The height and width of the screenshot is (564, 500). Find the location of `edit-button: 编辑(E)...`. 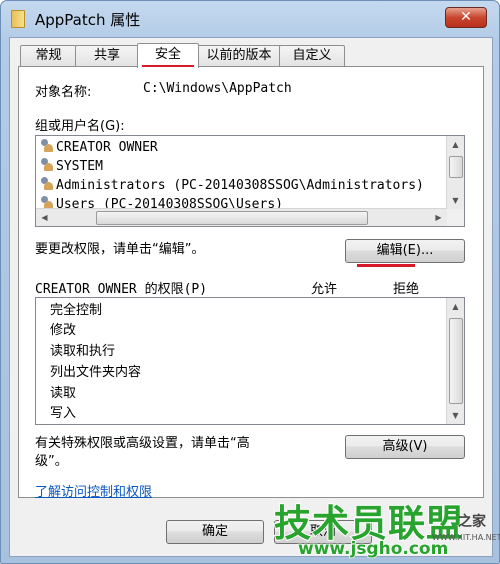

edit-button: 编辑(E)... is located at coordinates (405, 251).